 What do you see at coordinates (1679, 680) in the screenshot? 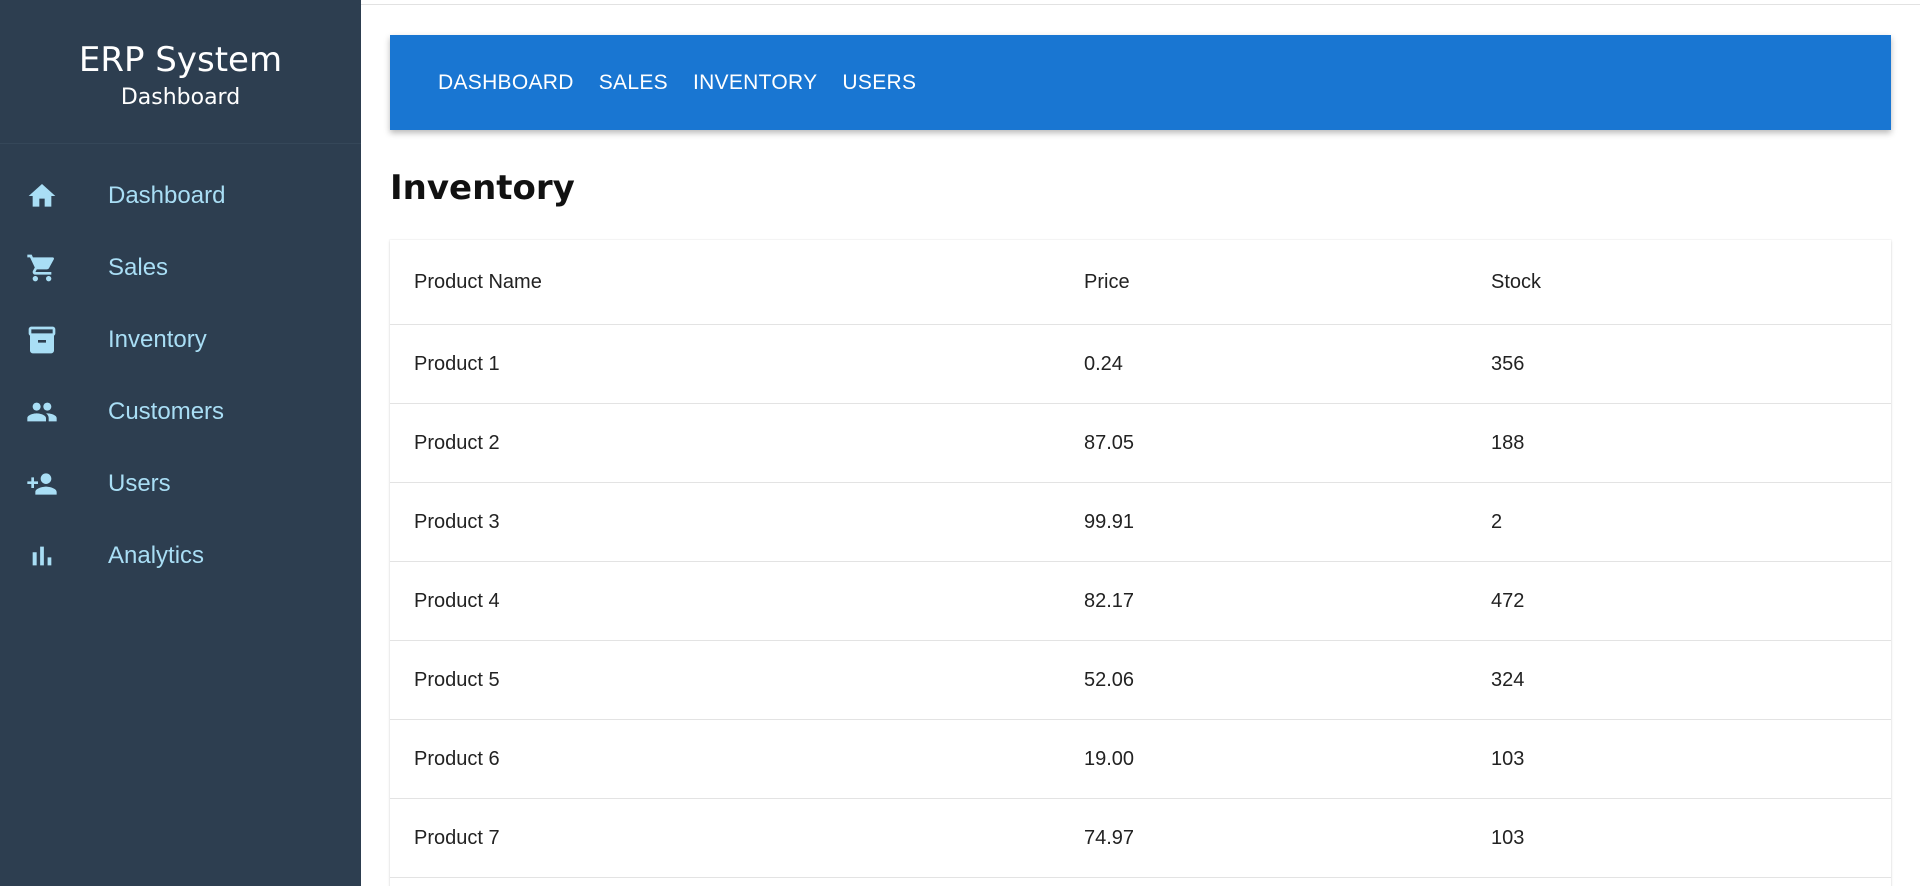
I see `stock-cell: 324` at bounding box center [1679, 680].